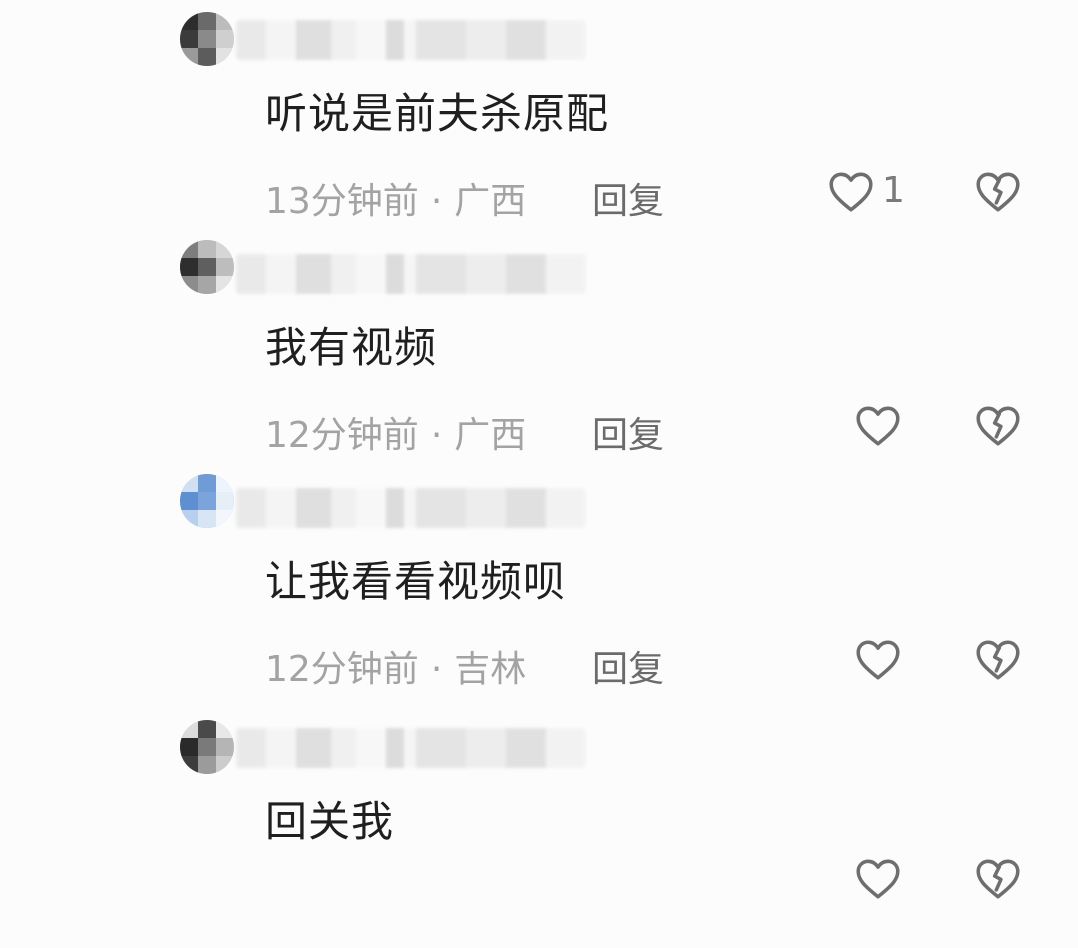  What do you see at coordinates (437, 113) in the screenshot?
I see `comment-text: 听说是前夫杀原配` at bounding box center [437, 113].